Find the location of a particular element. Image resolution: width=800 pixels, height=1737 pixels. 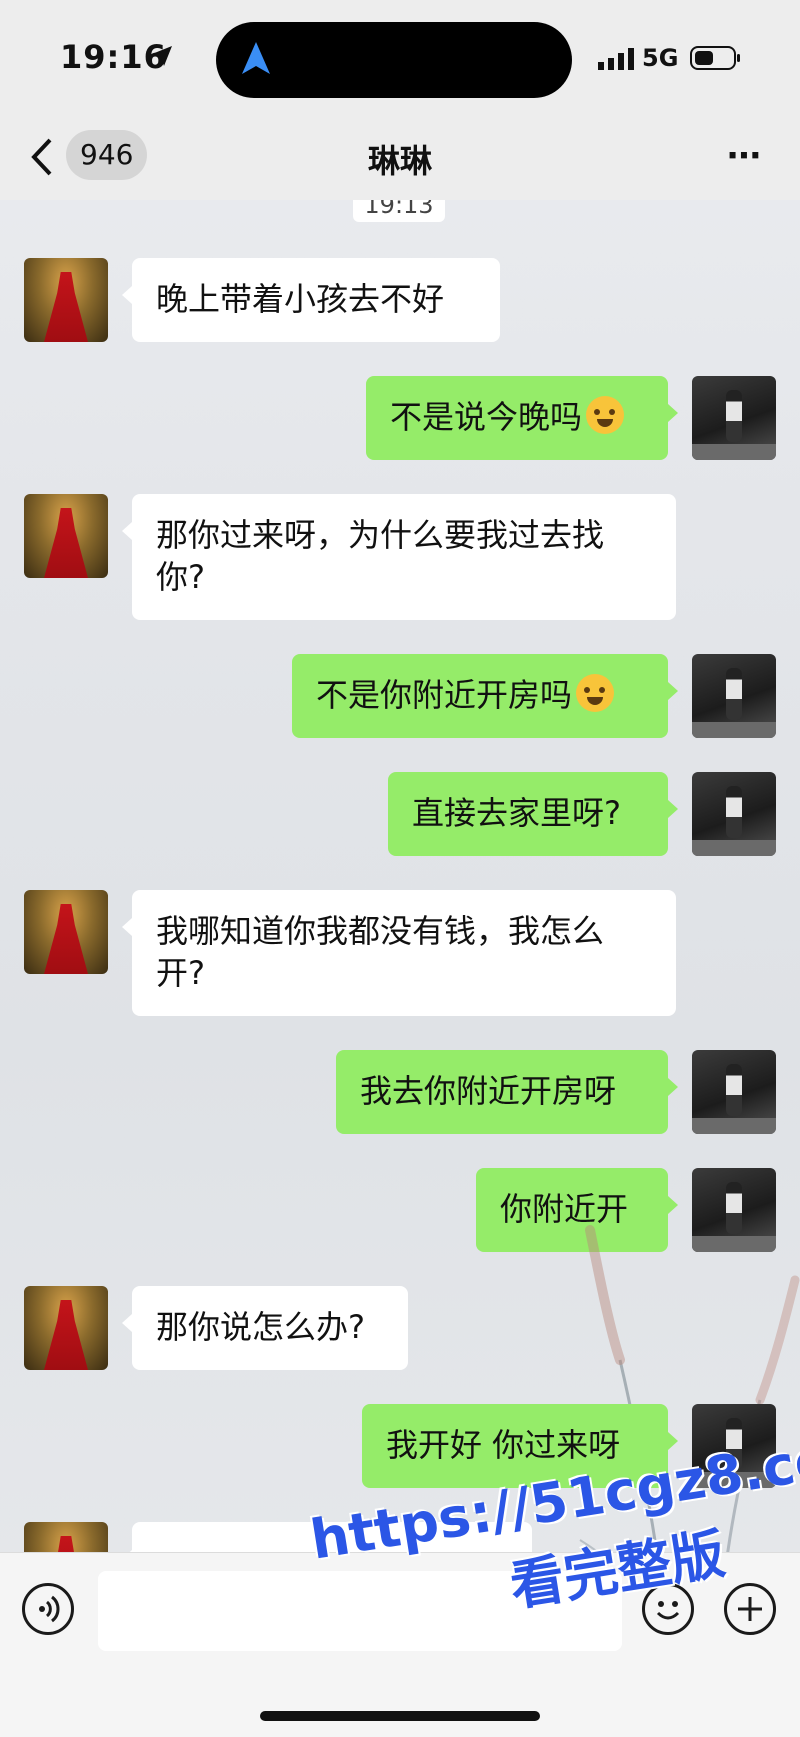

incoming-message: 晚上带着小孩去不好 is located at coordinates (311, 300).